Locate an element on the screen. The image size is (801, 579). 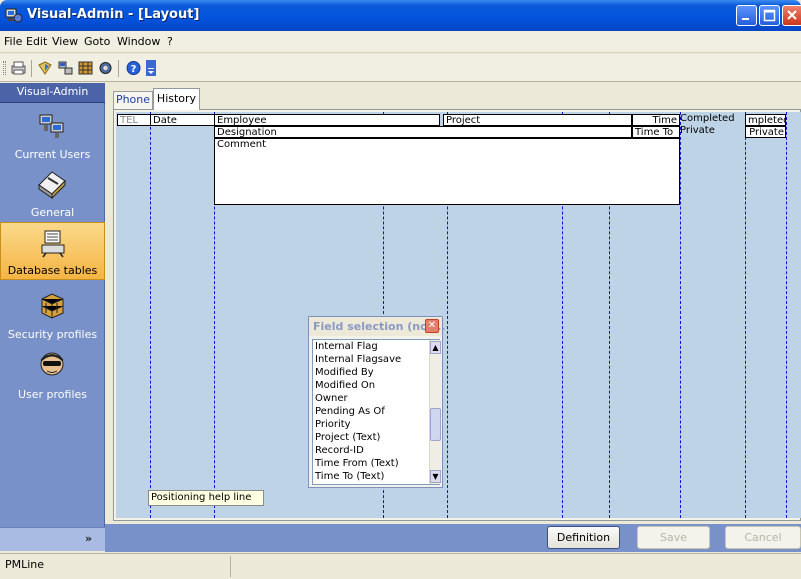
field-project: Project is located at coordinates (537, 120).